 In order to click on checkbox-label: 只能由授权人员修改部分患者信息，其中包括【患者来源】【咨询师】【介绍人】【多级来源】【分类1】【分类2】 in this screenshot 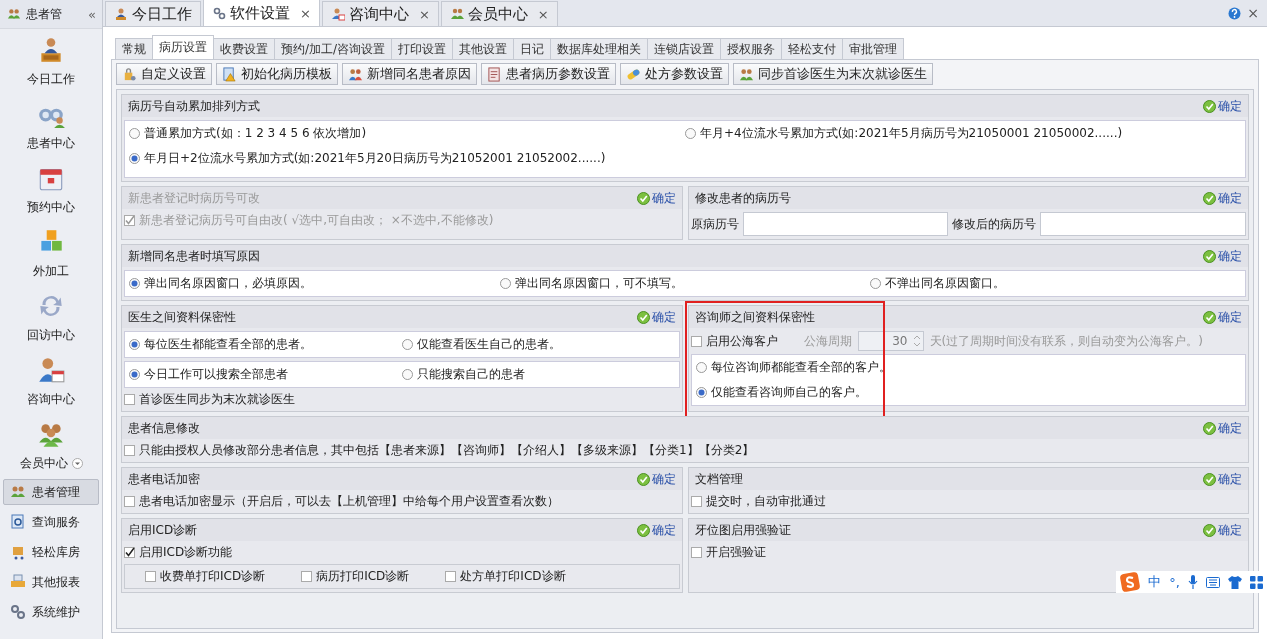, I will do `click(447, 450)`.